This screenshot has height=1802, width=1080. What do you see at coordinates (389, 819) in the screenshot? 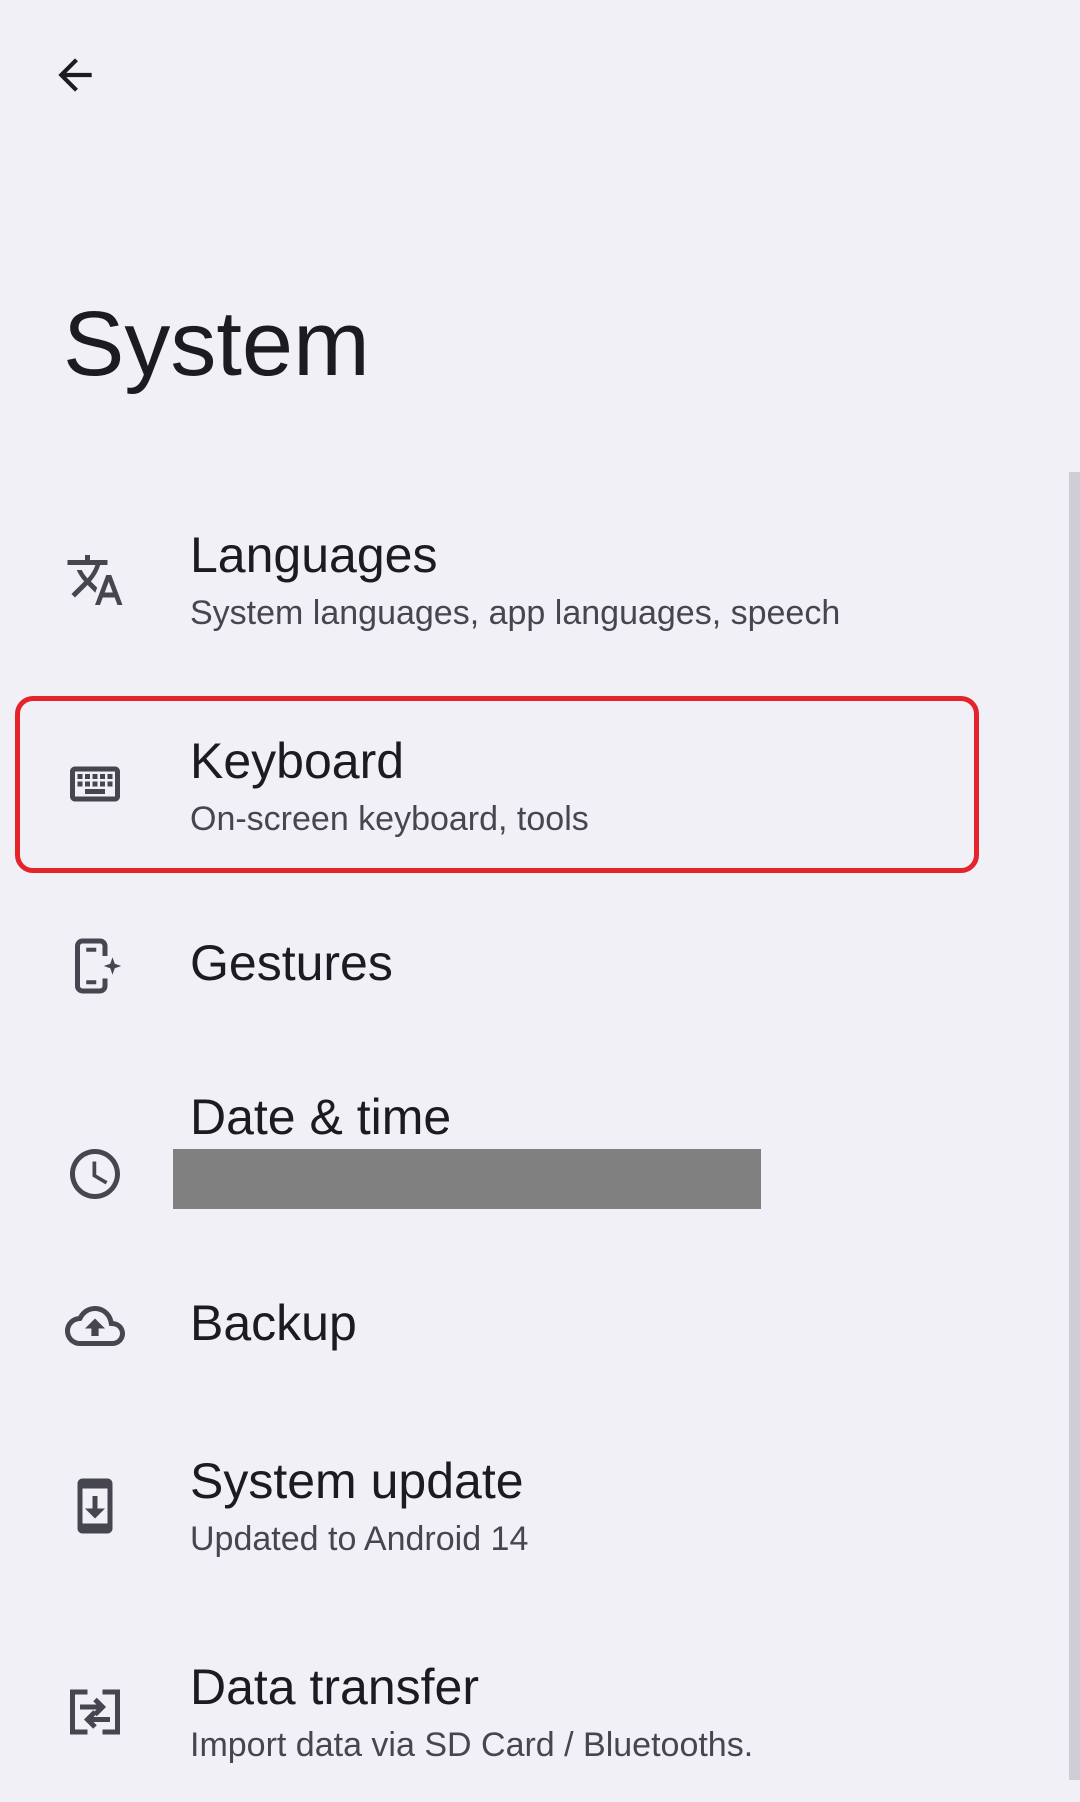
I see `settings-item-subtitle: On-screen keyboard, tools` at bounding box center [389, 819].